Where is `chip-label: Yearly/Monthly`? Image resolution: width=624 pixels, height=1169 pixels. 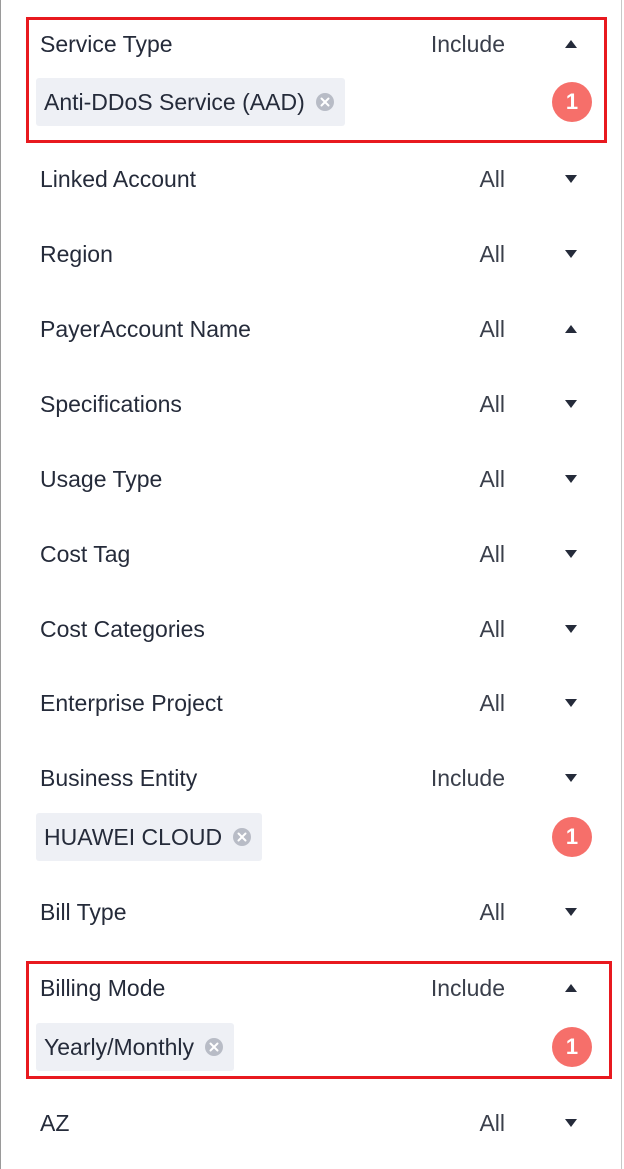
chip-label: Yearly/Monthly is located at coordinates (119, 1047).